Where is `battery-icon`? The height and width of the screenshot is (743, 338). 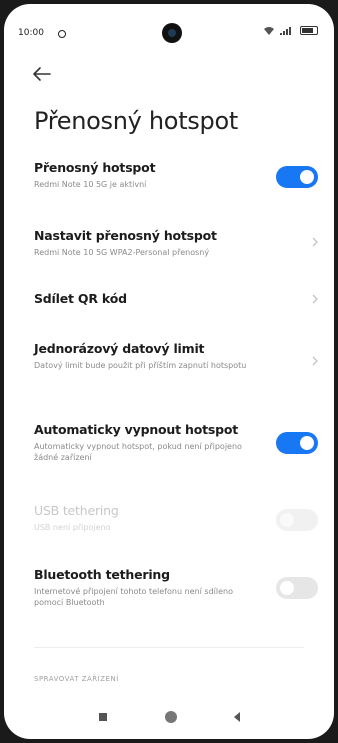
battery-icon is located at coordinates (309, 30).